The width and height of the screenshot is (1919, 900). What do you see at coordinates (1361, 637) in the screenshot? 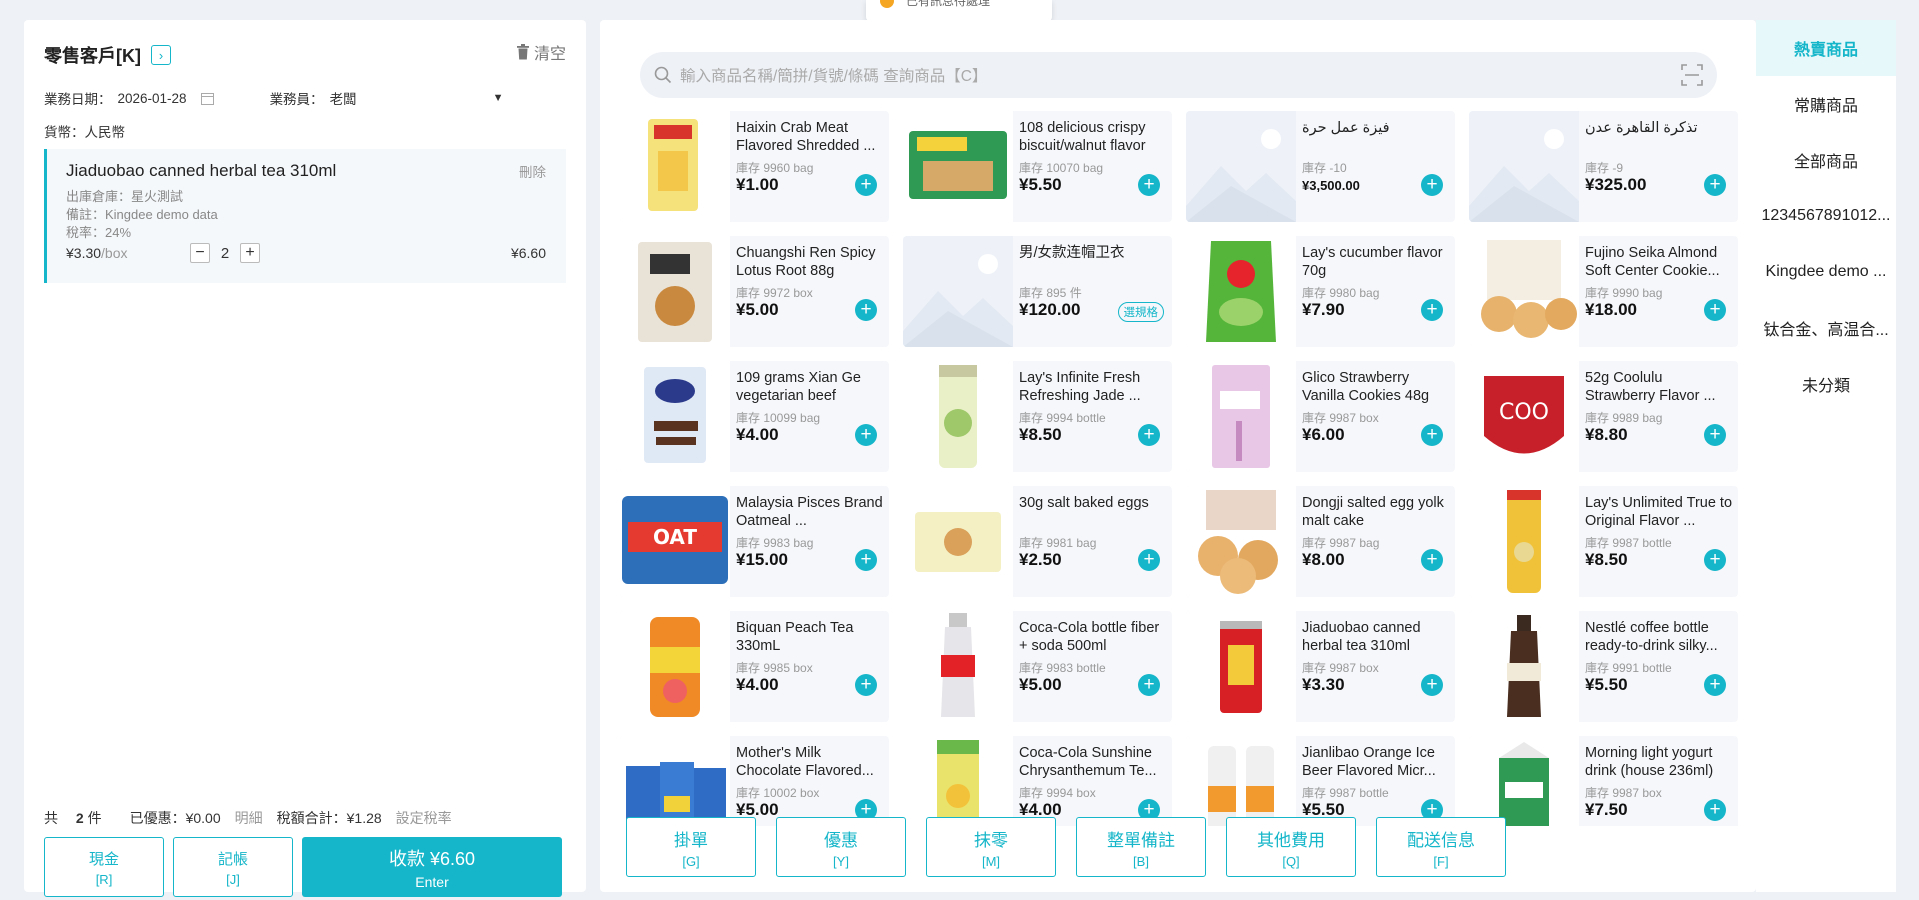
I see `product-name: Jiaduobao canned herbal tea 310ml` at bounding box center [1361, 637].